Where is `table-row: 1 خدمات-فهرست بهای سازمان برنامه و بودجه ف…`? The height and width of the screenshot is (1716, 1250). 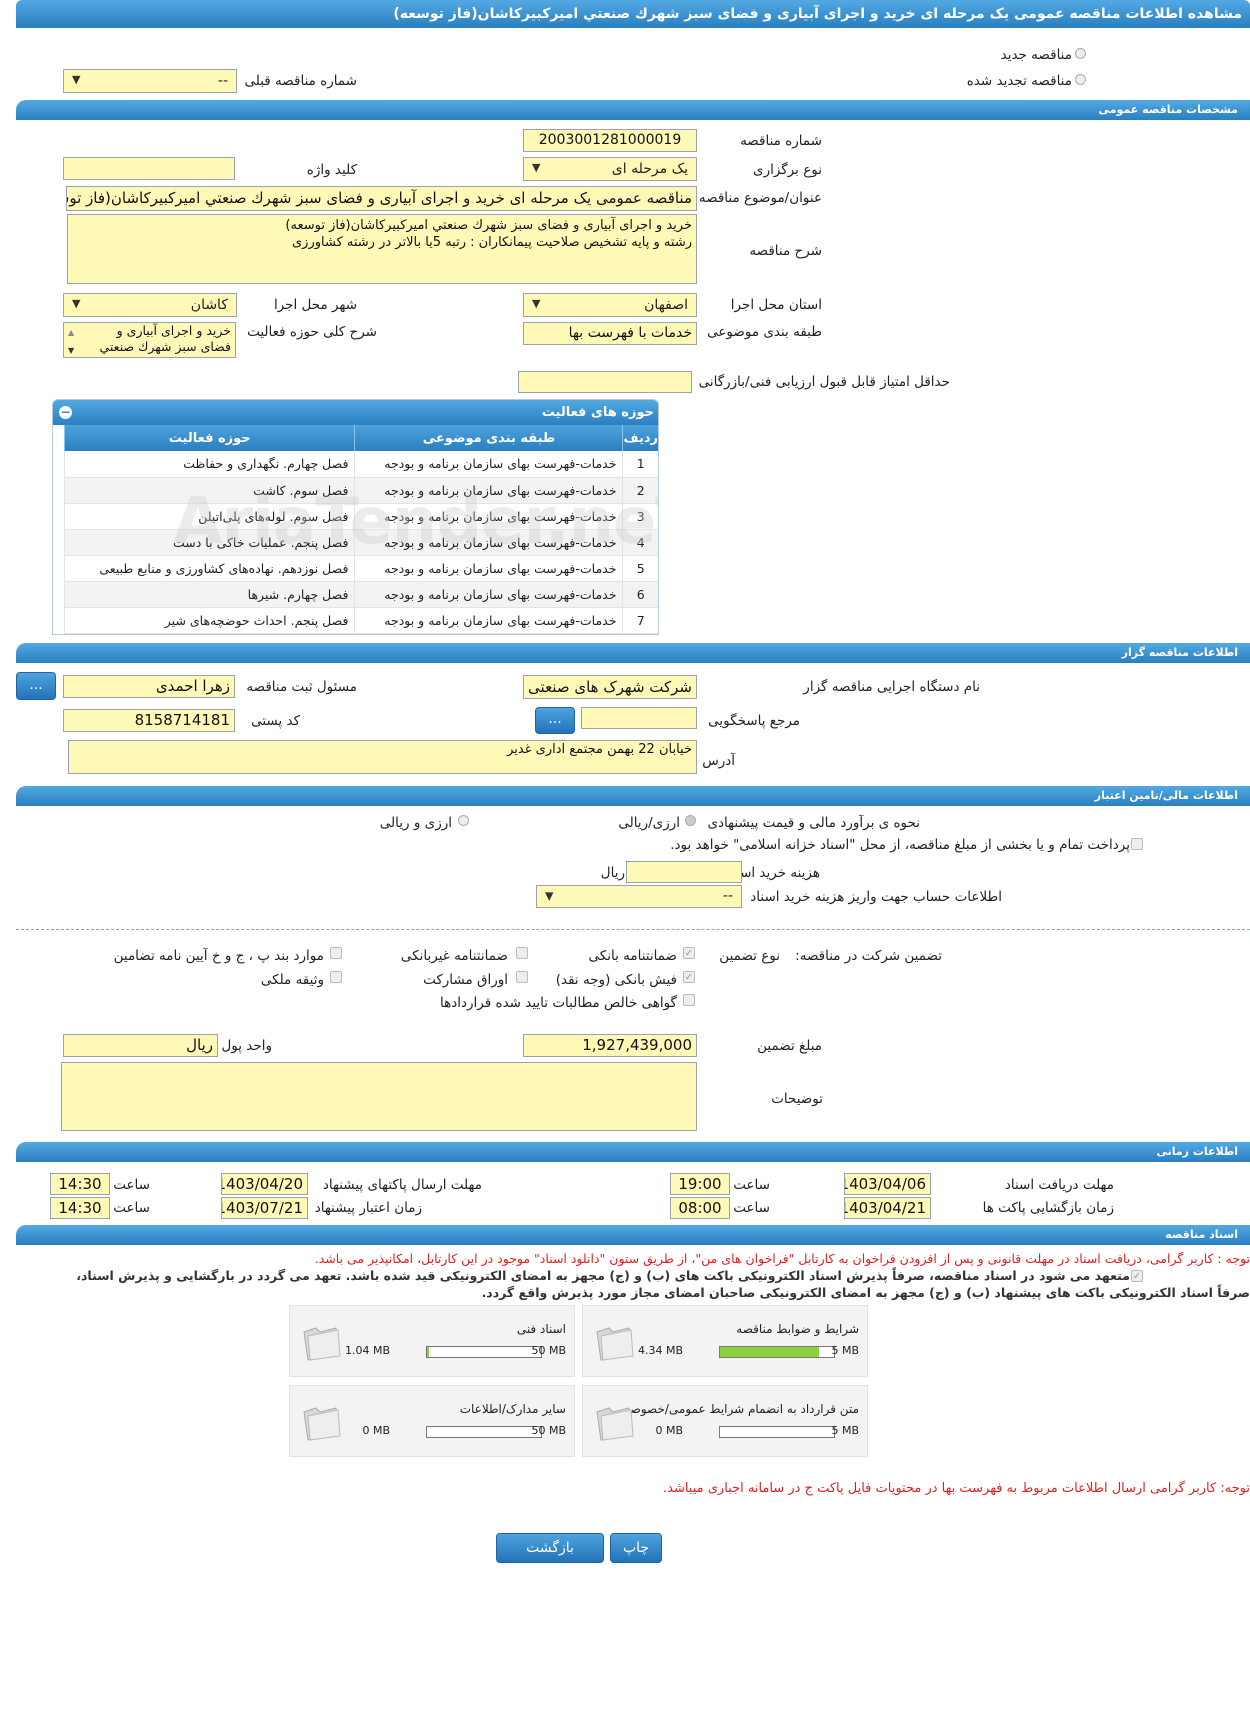 table-row: 1 خدمات-فهرست بهای سازمان برنامه و بودجه ف… is located at coordinates (360, 464).